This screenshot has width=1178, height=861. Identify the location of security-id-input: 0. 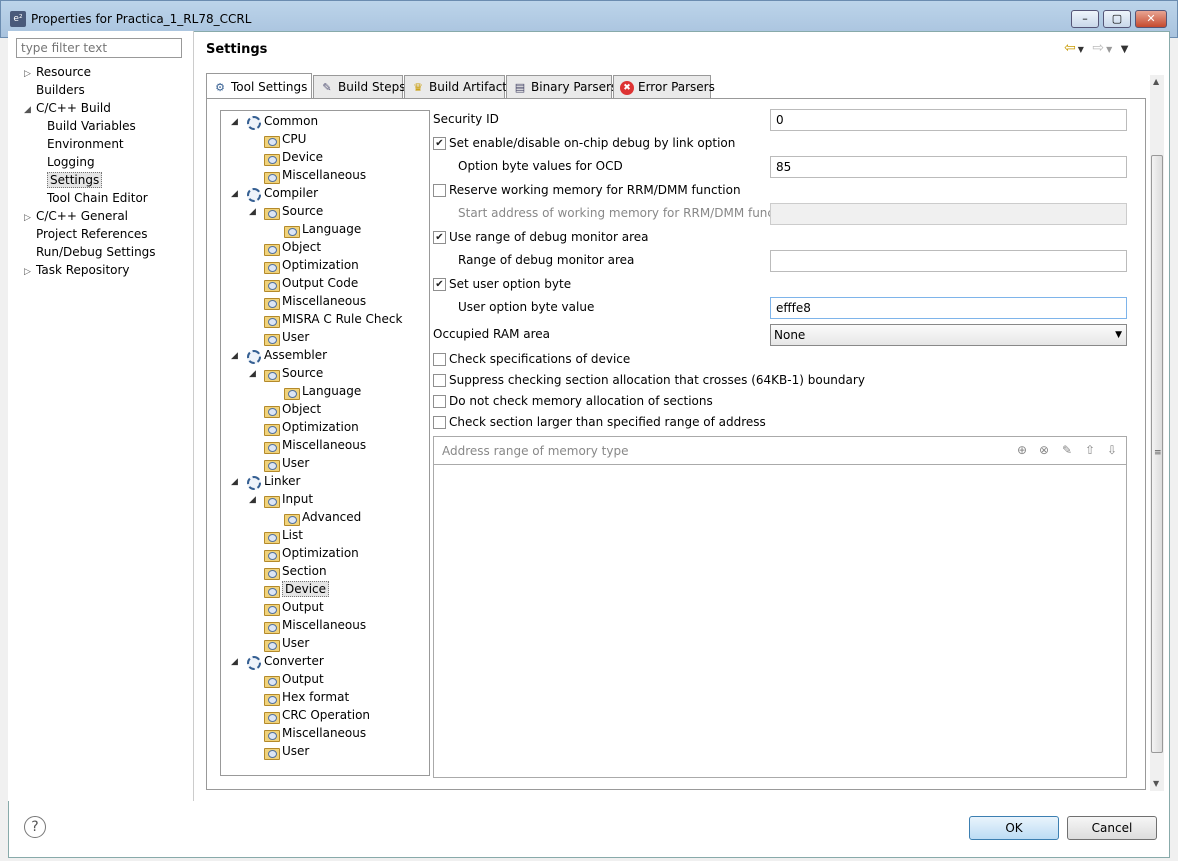
(948, 120).